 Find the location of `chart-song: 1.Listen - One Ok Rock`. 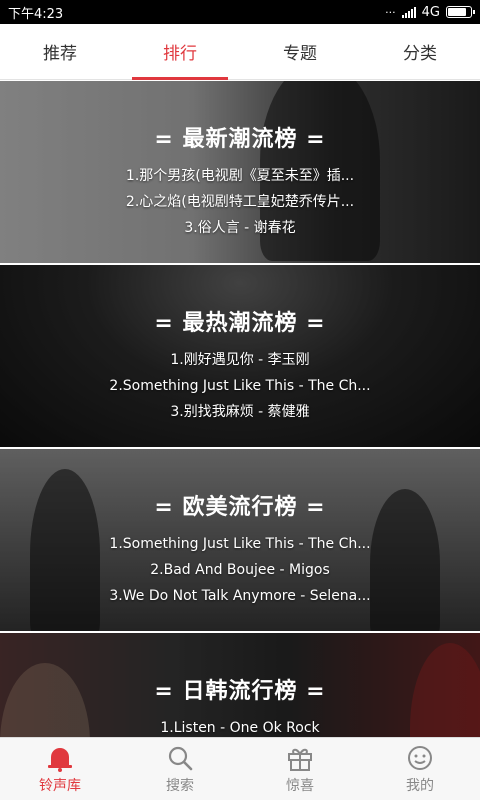

chart-song: 1.Listen - One Ok Rock is located at coordinates (240, 728).